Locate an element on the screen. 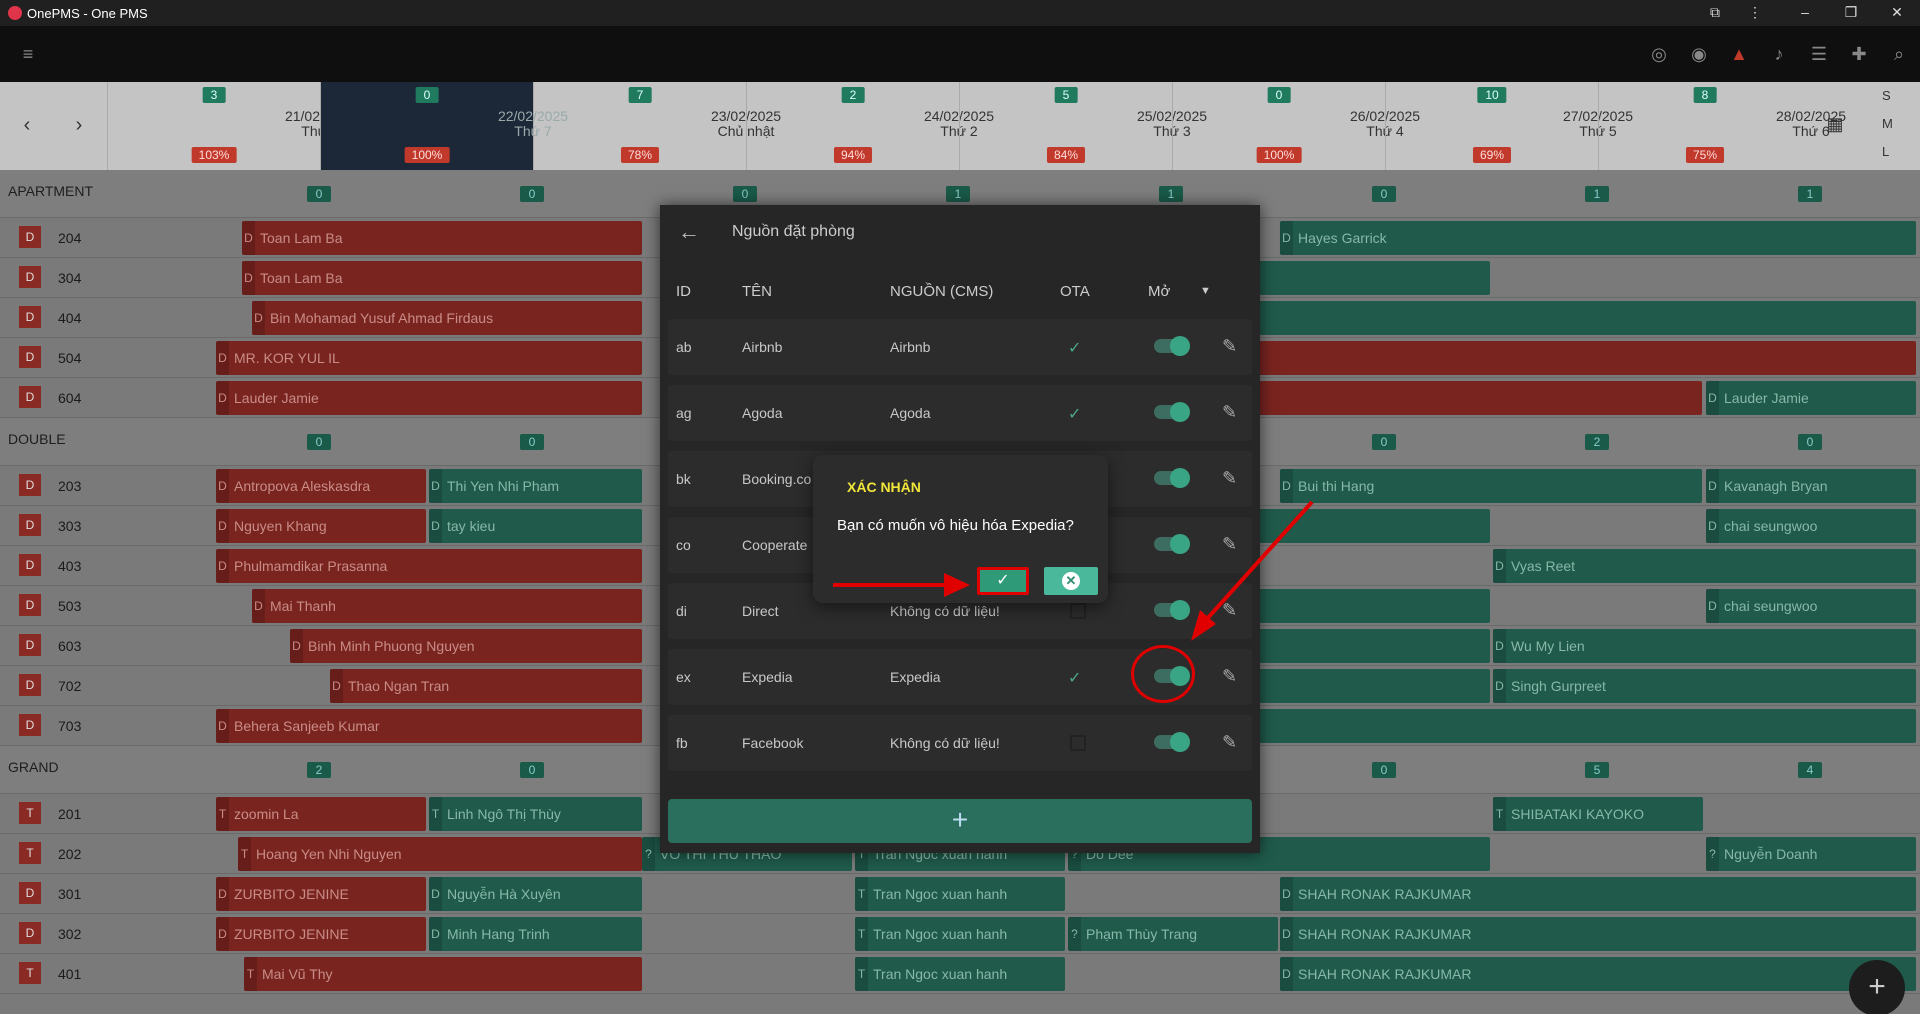  annotation-arrows is located at coordinates (1073, 570).